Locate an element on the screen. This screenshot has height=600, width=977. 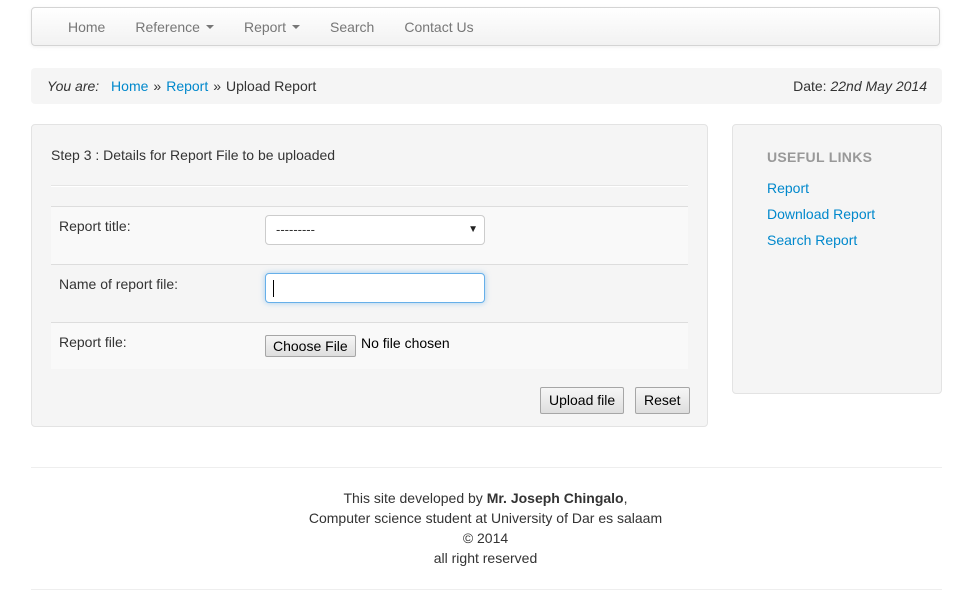
footer-text: This site developed by is located at coordinates (415, 498).